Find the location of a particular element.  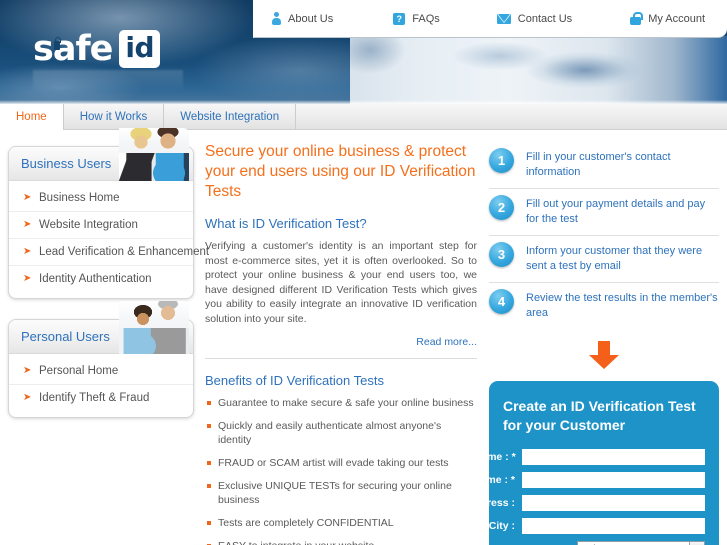

sidebar-item-lead-verification-label: Lead Verification & Enhancement is located at coordinates (124, 252).